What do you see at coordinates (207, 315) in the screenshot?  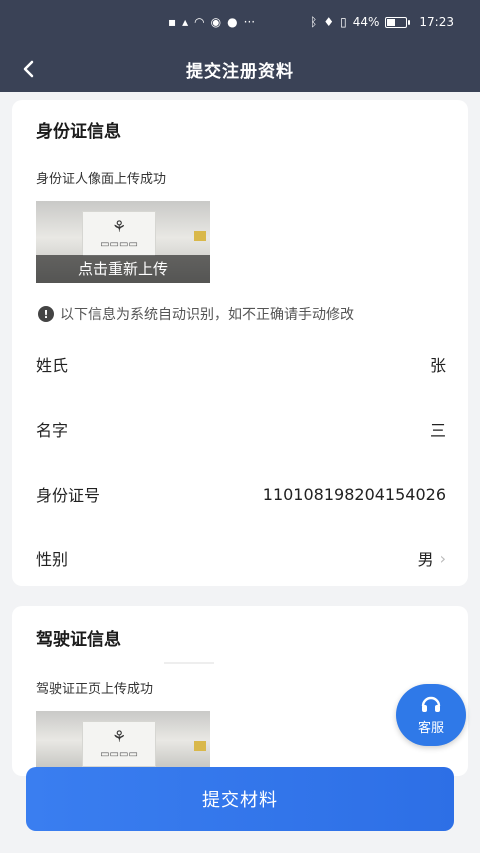 I see `notice-text: 以下信息为系统自动识别，如不正确请手动修改` at bounding box center [207, 315].